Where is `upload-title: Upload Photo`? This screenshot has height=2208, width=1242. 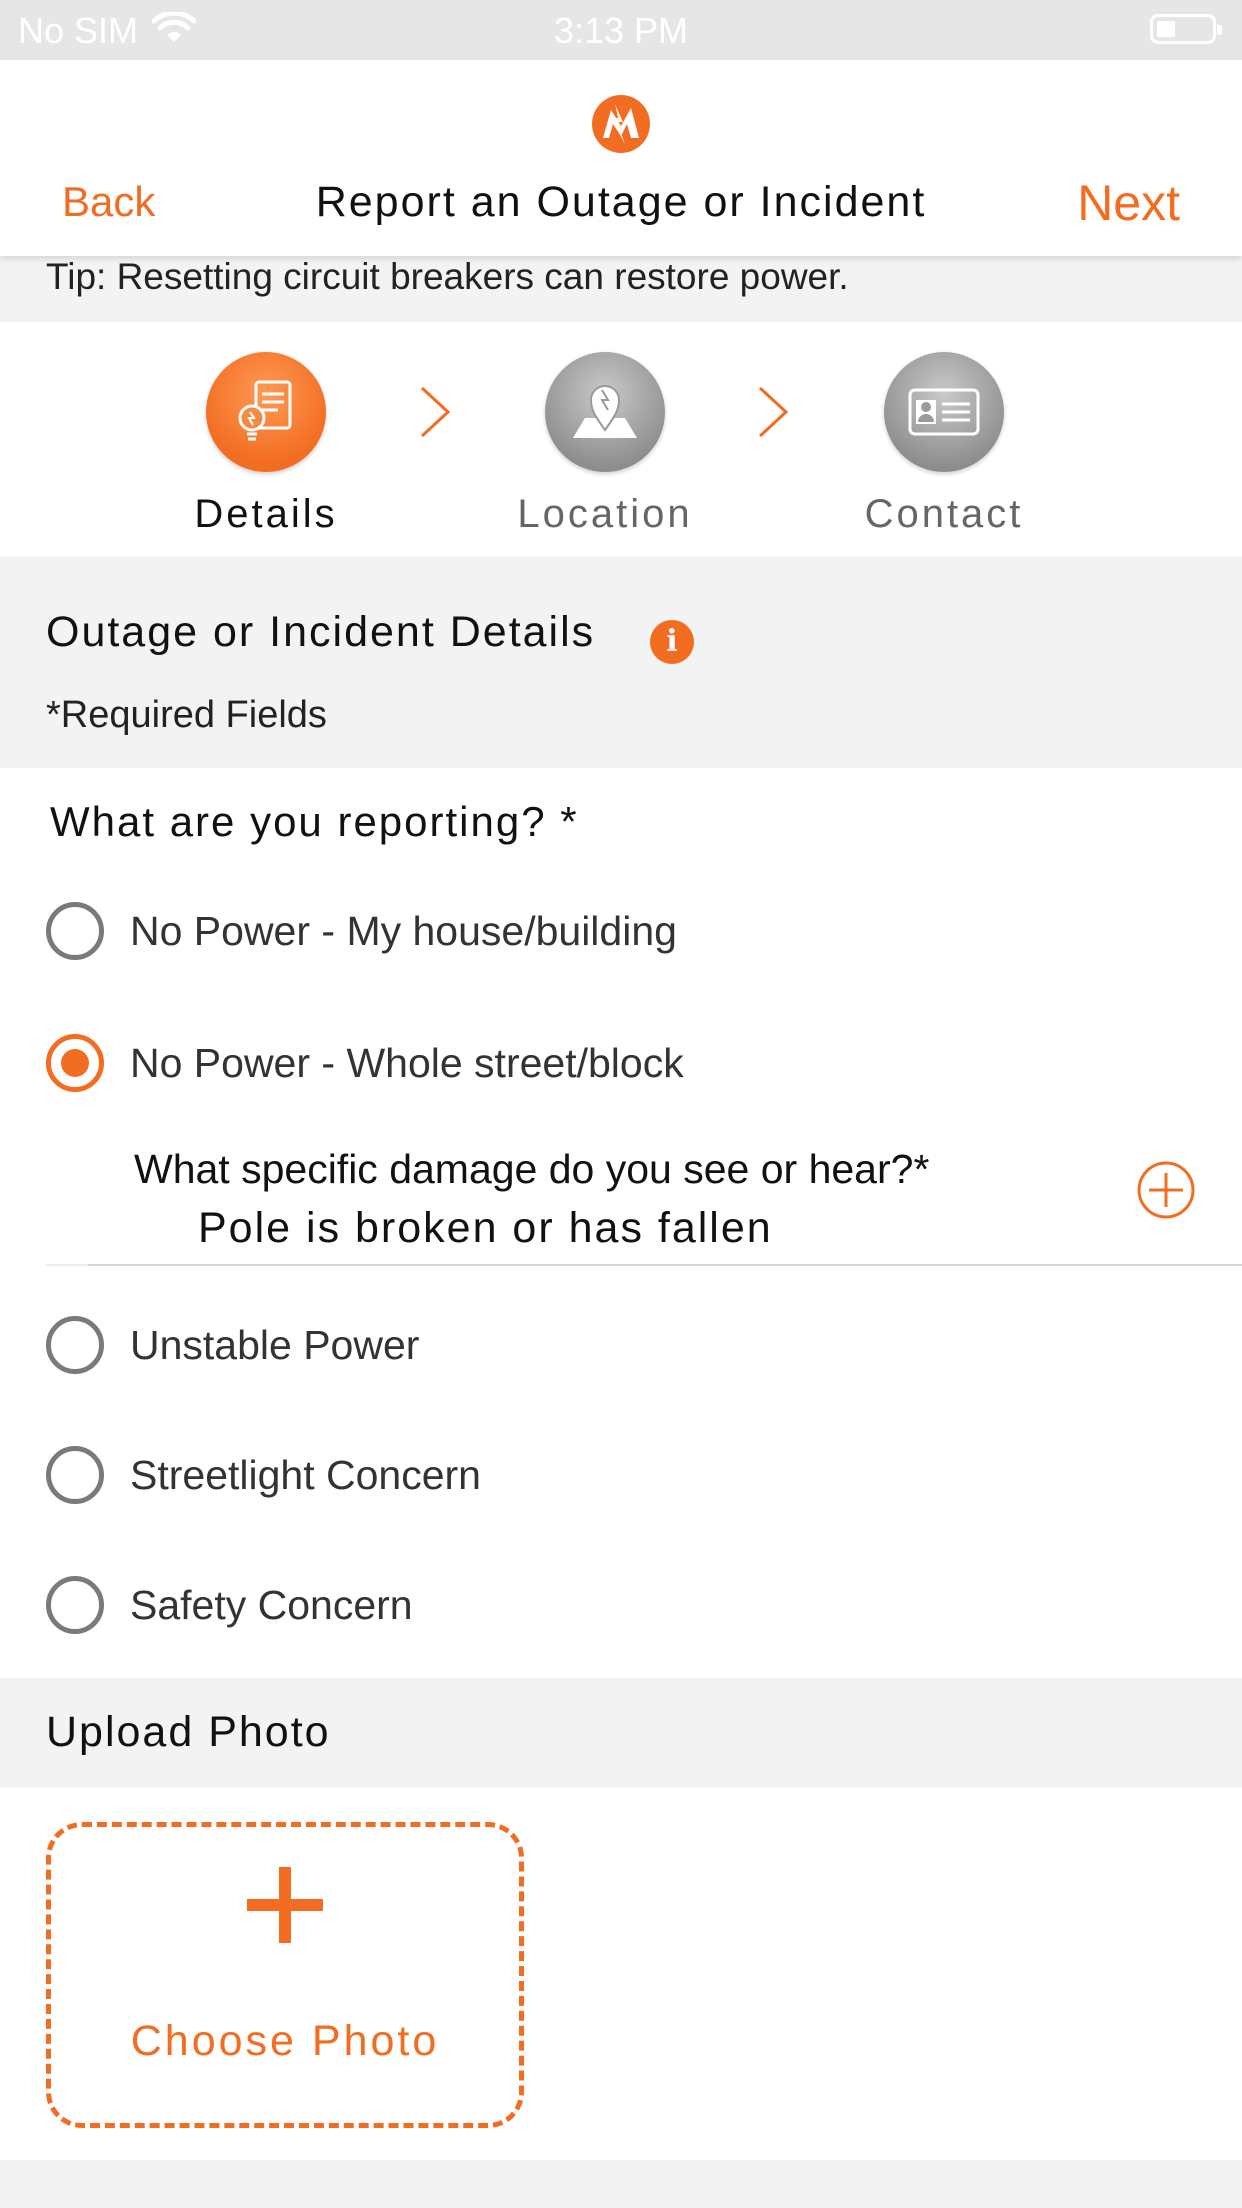
upload-title: Upload Photo is located at coordinates (188, 1732).